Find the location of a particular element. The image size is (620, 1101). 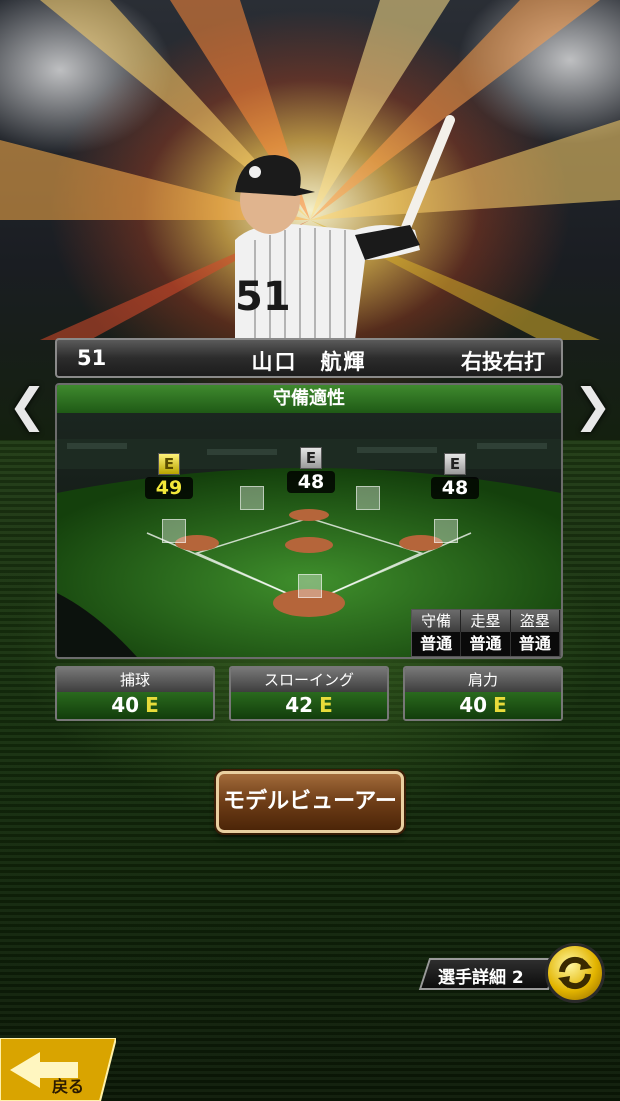

ability-arm-strength: 肩力 40 E is located at coordinates (483, 693).